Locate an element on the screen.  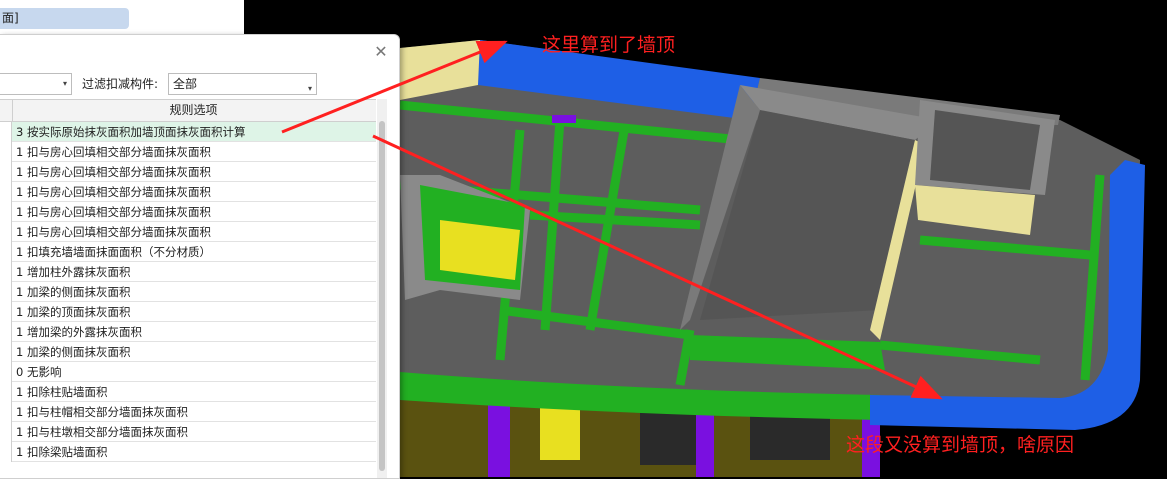
rule-option-cell: 3 按实际原始抹灰面积加墙顶面抹灰面积计算 is located at coordinates (130, 132).